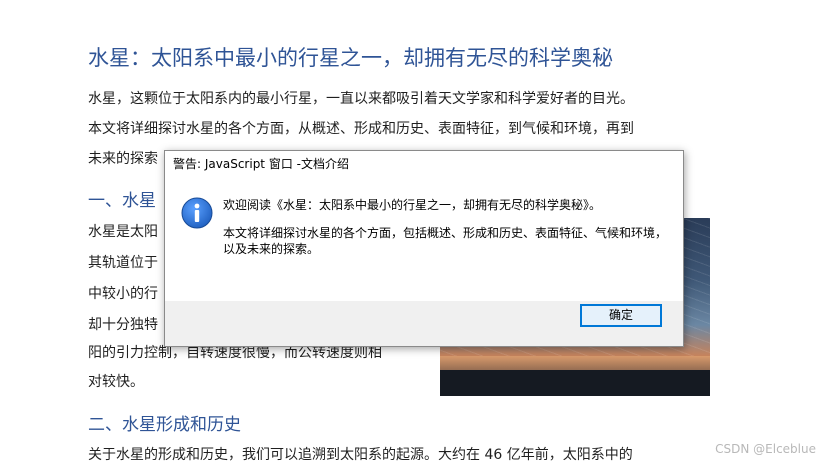 The image size is (832, 466). What do you see at coordinates (765, 449) in the screenshot?
I see `watermark: CSDN @Elceblue` at bounding box center [765, 449].